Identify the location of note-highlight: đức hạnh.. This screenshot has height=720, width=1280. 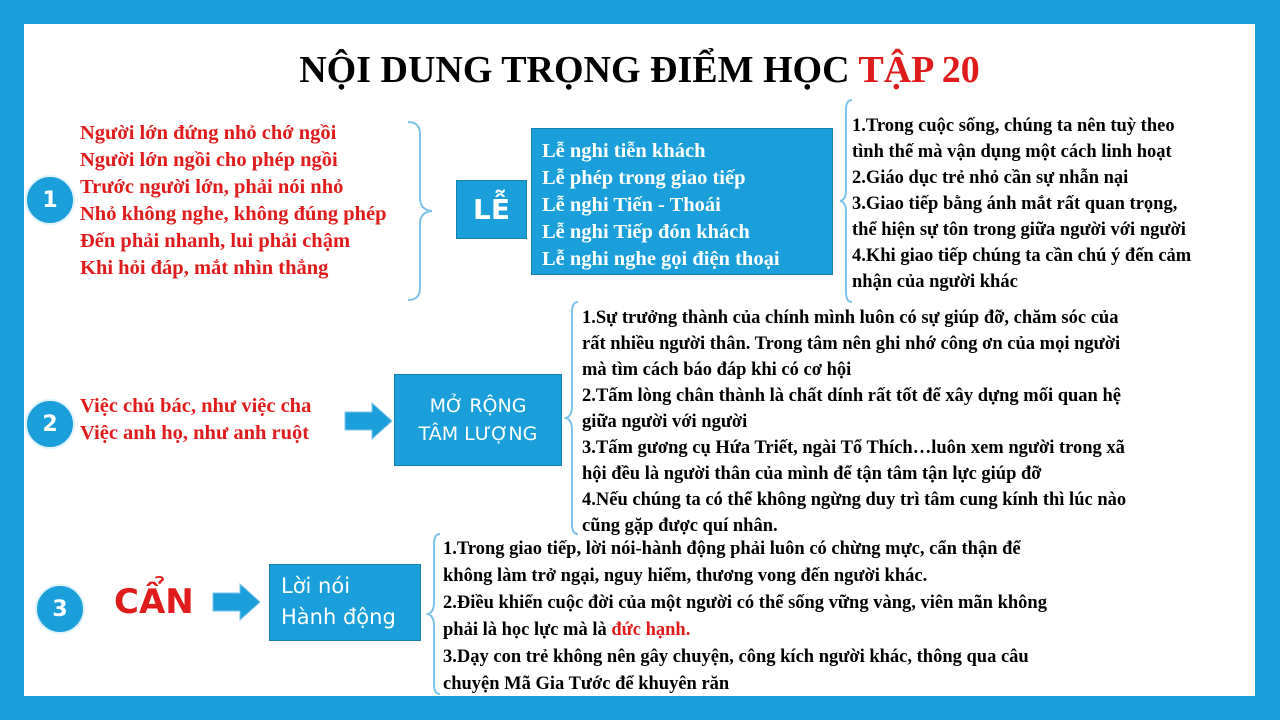
(651, 630).